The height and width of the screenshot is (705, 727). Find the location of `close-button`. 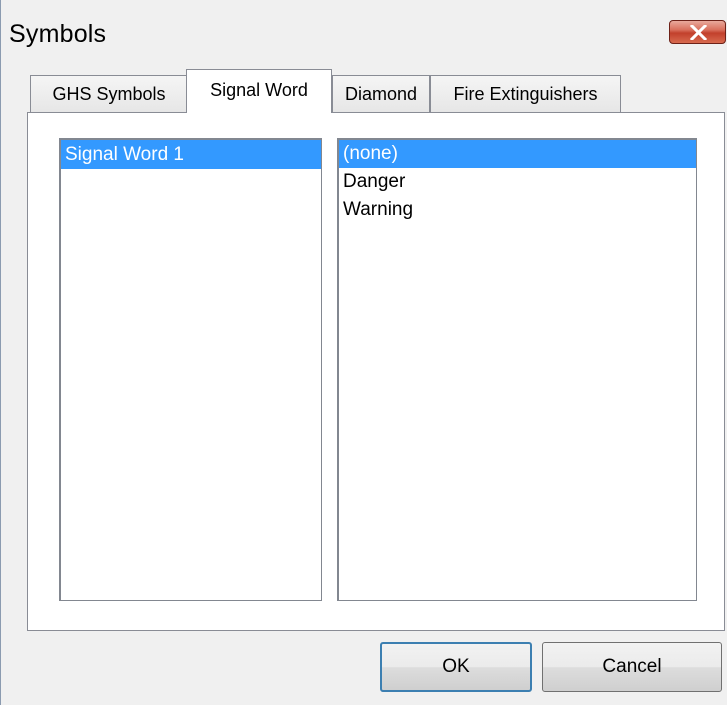

close-button is located at coordinates (697, 32).